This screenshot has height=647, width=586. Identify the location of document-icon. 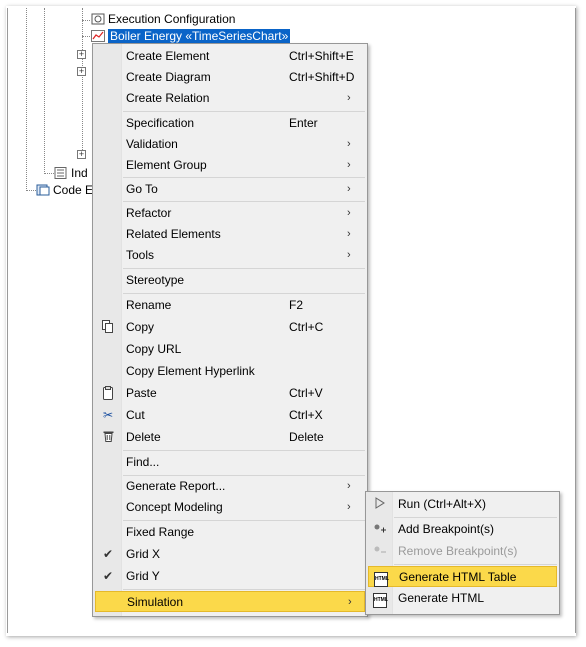
(61, 173).